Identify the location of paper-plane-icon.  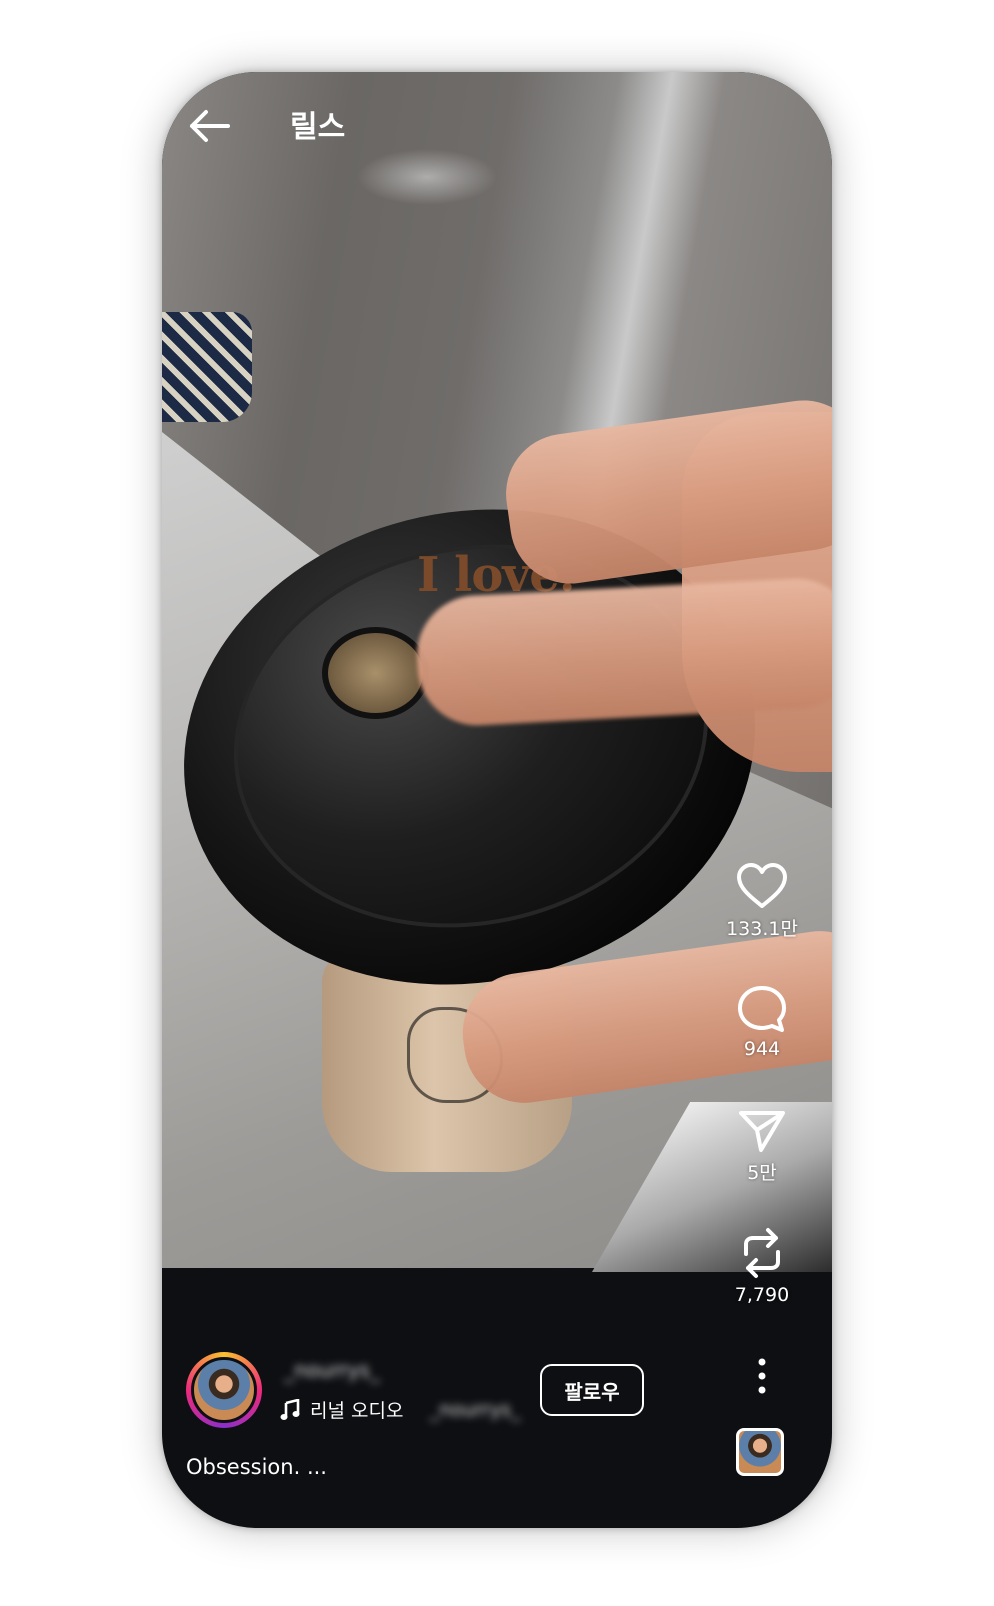
(762, 1131).